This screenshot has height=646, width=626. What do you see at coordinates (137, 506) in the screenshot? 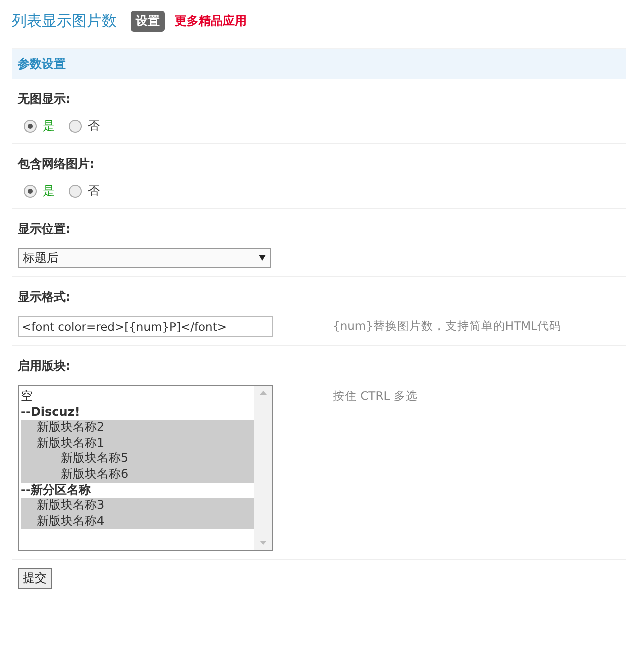
I see `list-option: 新版块名称3` at bounding box center [137, 506].